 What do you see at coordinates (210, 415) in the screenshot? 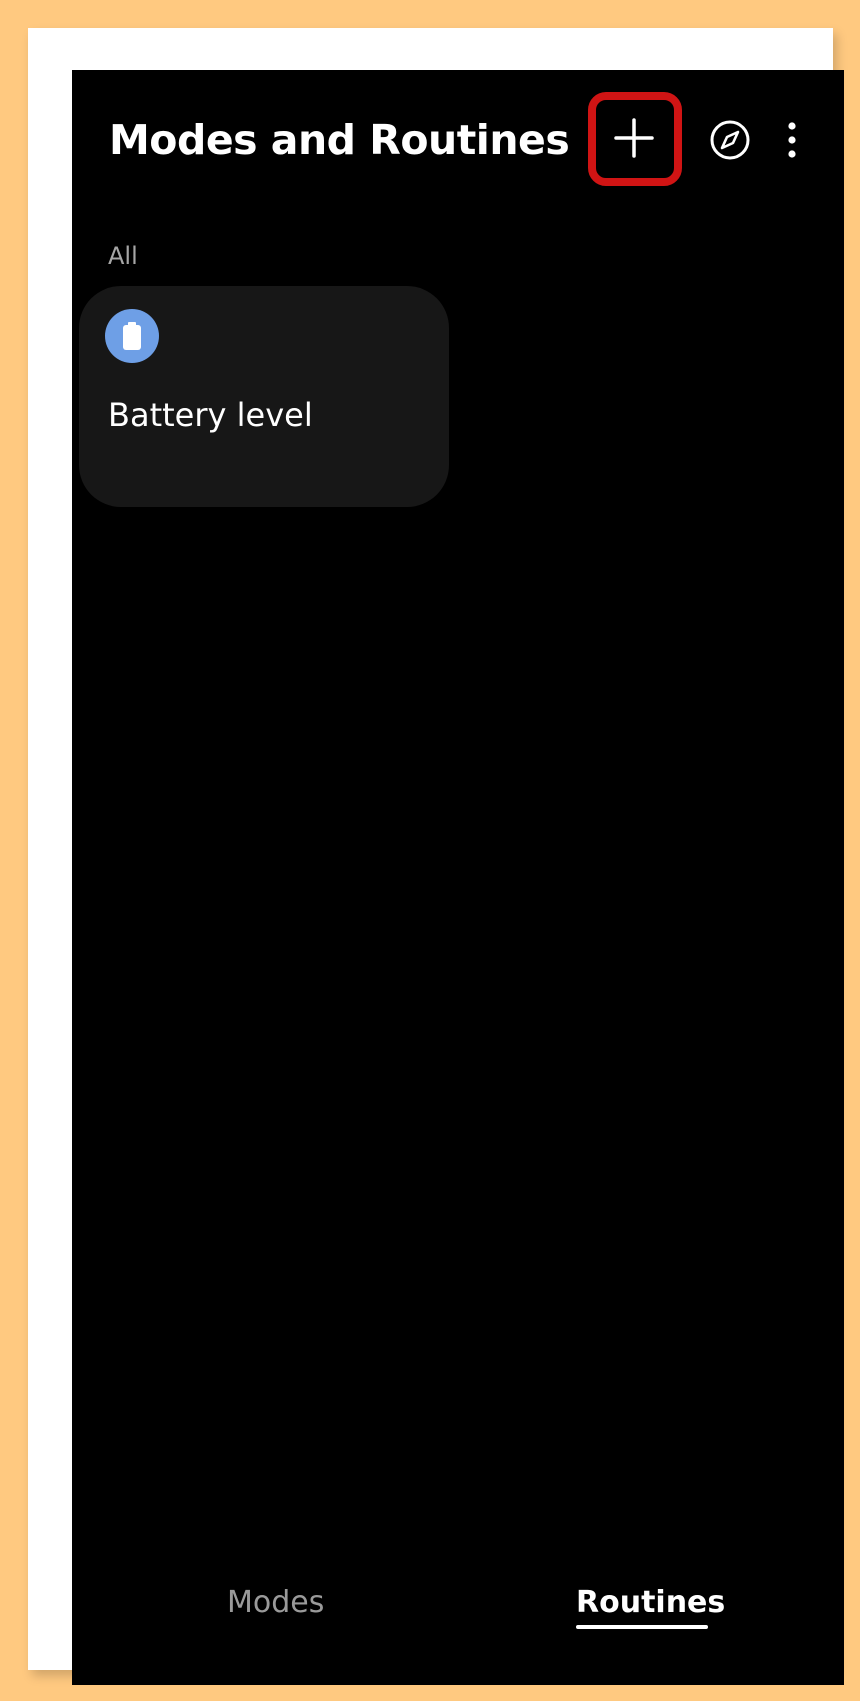
I see `routine-title: Battery level` at bounding box center [210, 415].